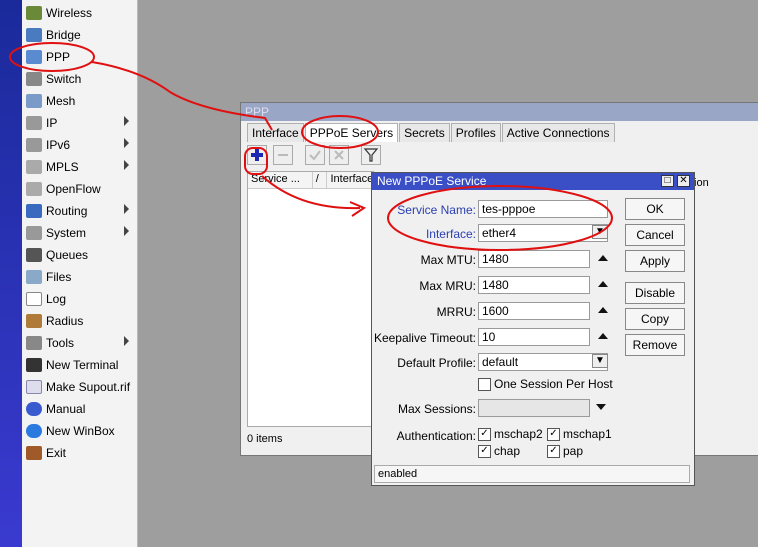  What do you see at coordinates (79, 365) in the screenshot?
I see `sidebar-item-new-terminal: New Terminal` at bounding box center [79, 365].